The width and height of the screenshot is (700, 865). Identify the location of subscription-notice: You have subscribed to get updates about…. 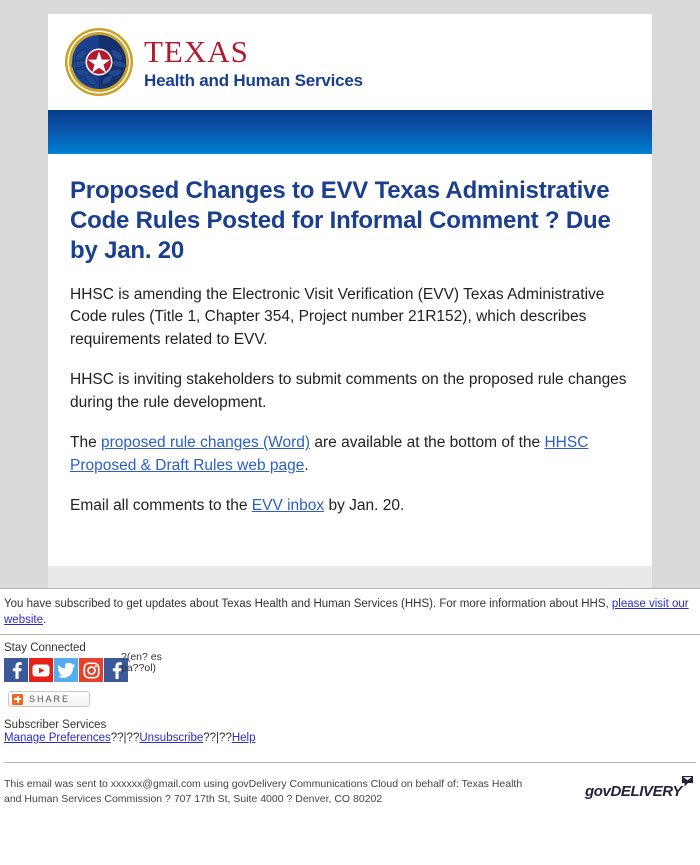
(350, 611).